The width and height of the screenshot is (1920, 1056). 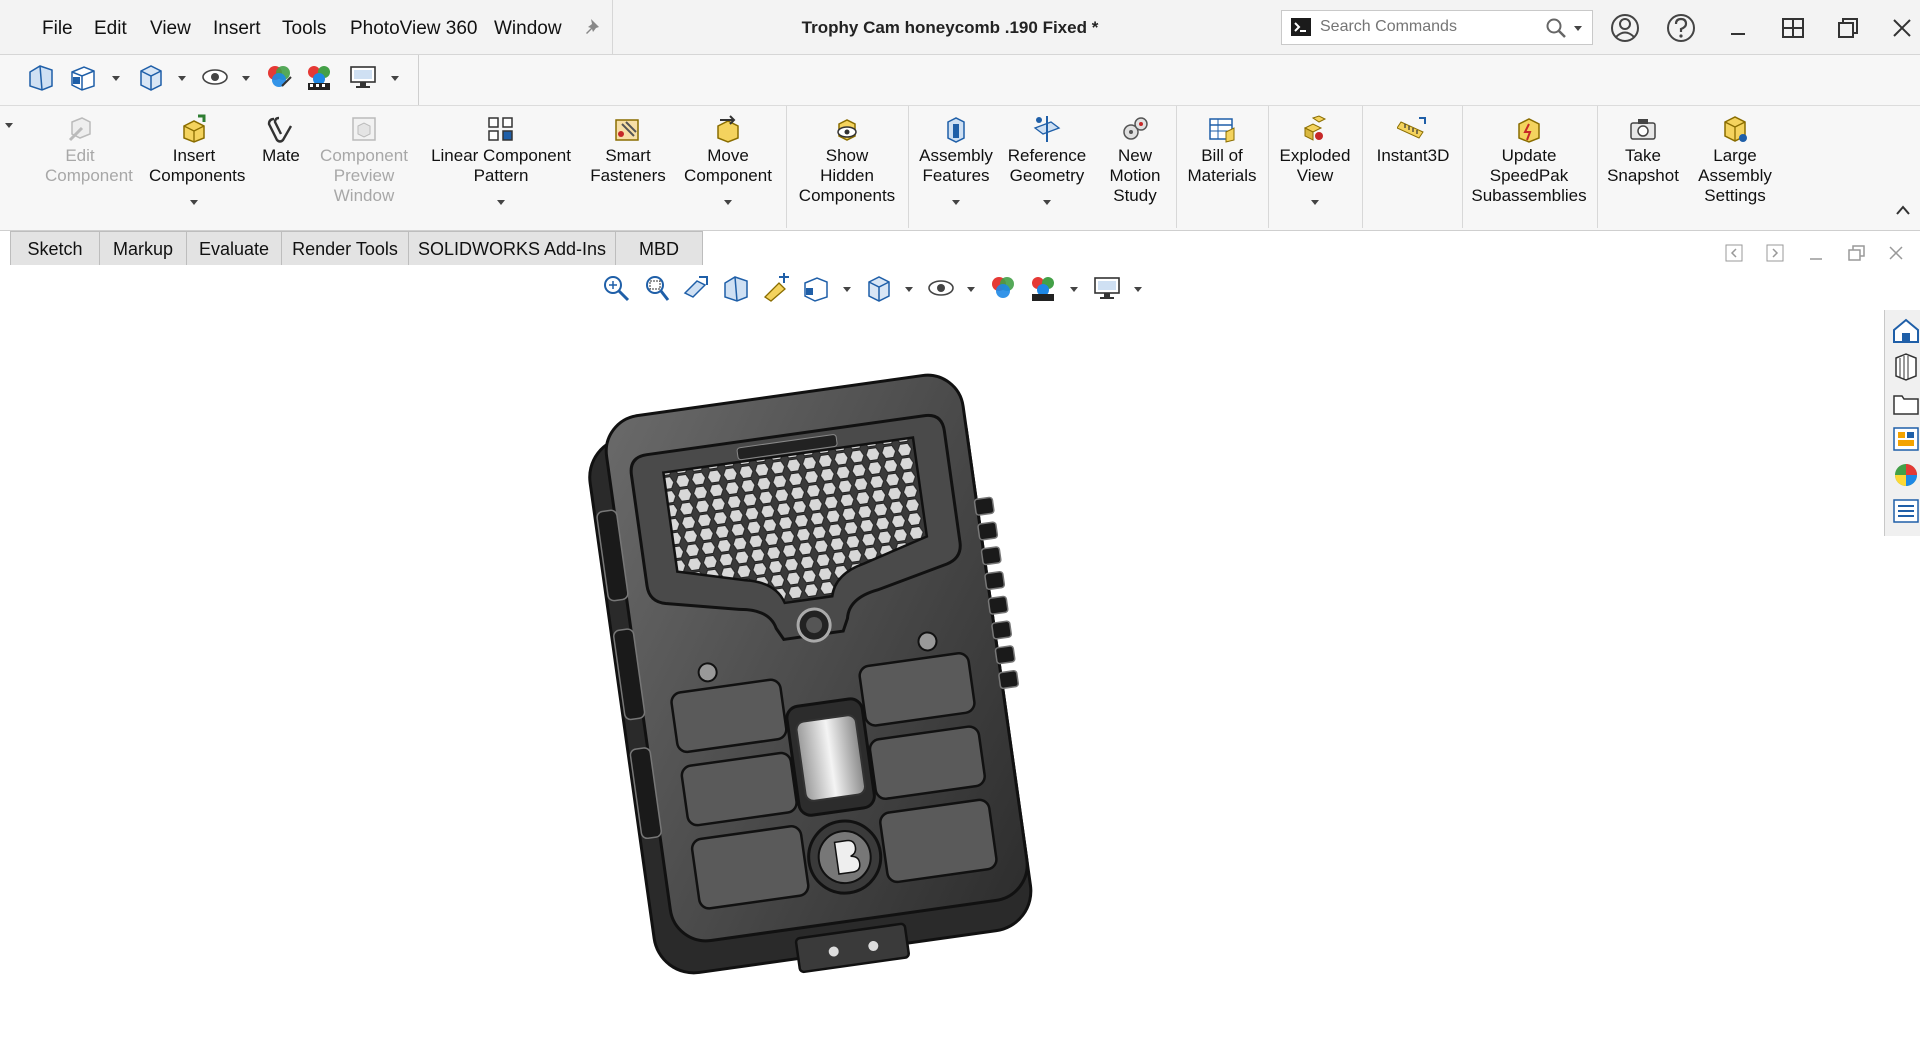 I want to click on exploded-view-button: Exploded View, so click(x=1315, y=157).